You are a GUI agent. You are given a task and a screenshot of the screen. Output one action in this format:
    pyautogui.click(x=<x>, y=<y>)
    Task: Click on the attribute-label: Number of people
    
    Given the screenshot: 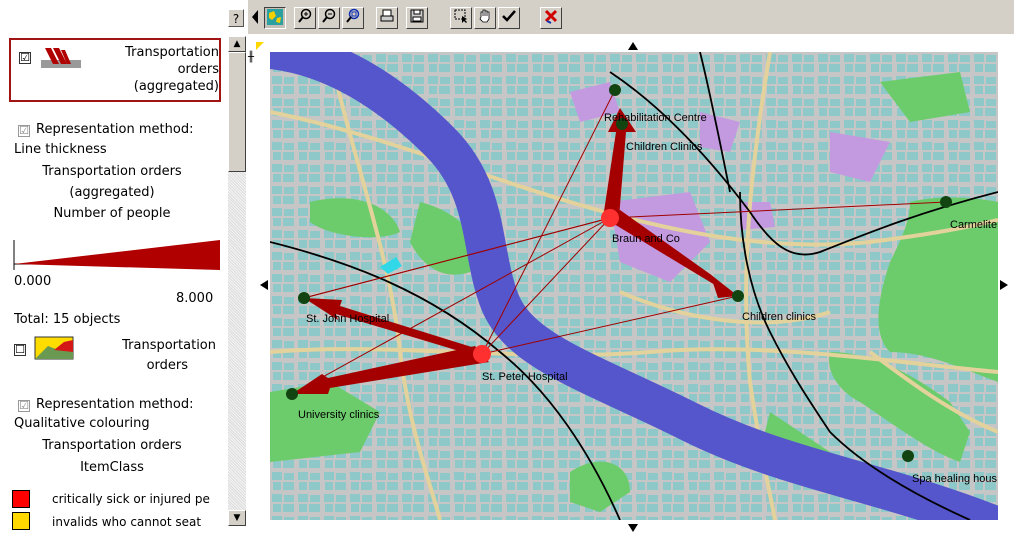 What is the action you would take?
    pyautogui.click(x=112, y=213)
    